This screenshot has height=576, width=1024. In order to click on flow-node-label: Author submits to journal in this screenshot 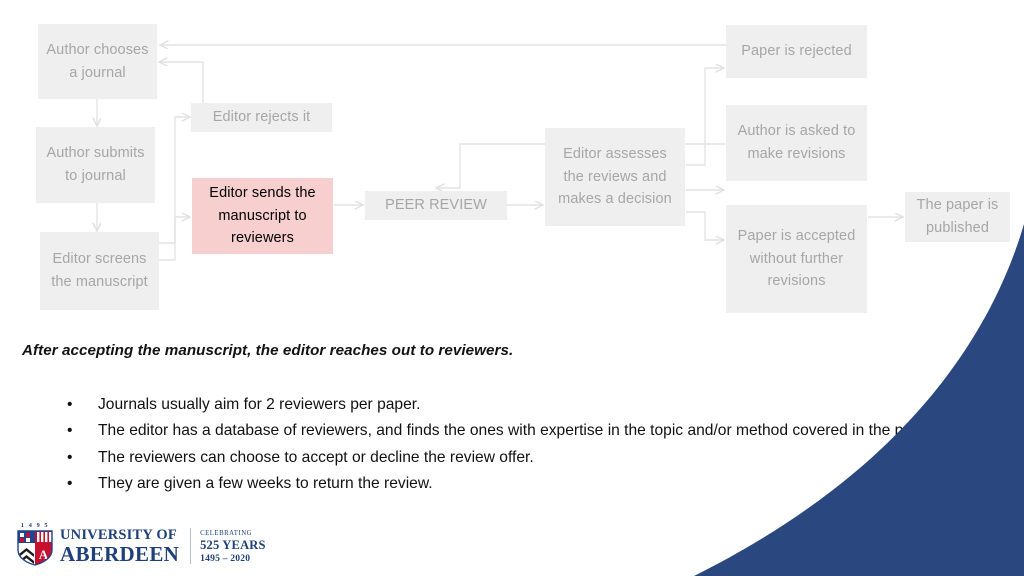, I will do `click(95, 164)`.